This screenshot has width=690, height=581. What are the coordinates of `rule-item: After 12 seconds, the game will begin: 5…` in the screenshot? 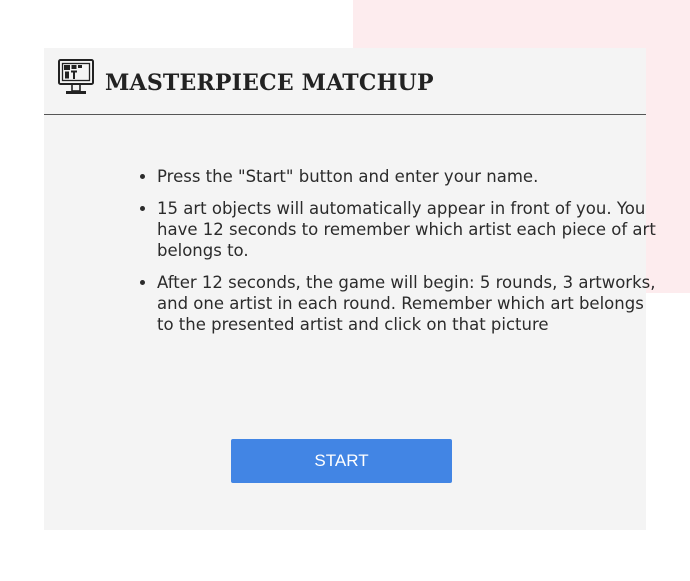 It's located at (407, 303).